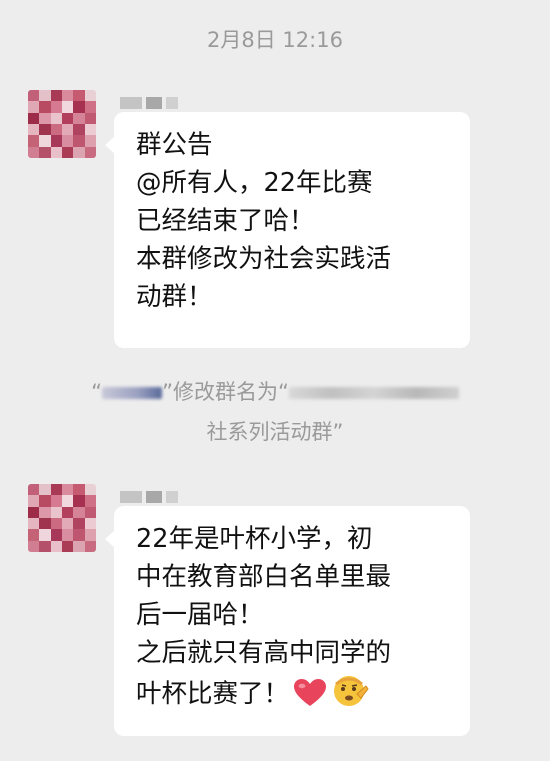  I want to click on message-line-last: 叶杯比赛了！, so click(292, 695).